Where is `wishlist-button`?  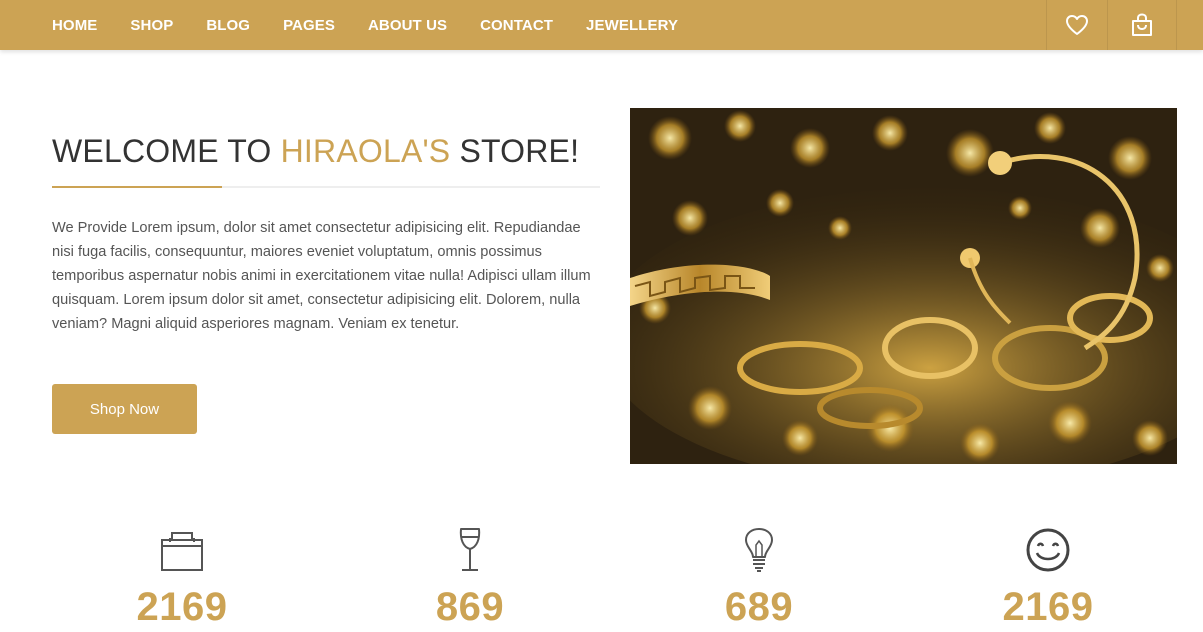 wishlist-button is located at coordinates (1076, 25).